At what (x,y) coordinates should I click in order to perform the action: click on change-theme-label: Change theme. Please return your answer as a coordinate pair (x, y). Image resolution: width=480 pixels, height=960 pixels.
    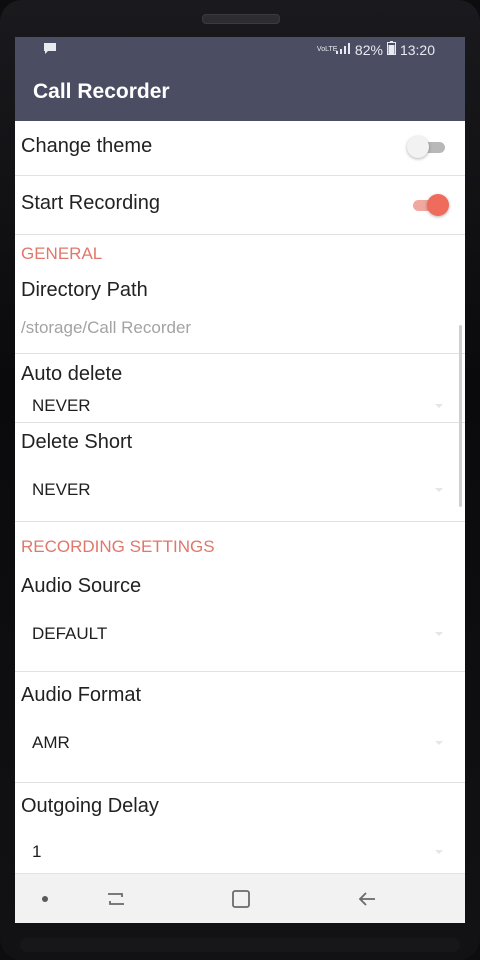
    Looking at the image, I should click on (87, 146).